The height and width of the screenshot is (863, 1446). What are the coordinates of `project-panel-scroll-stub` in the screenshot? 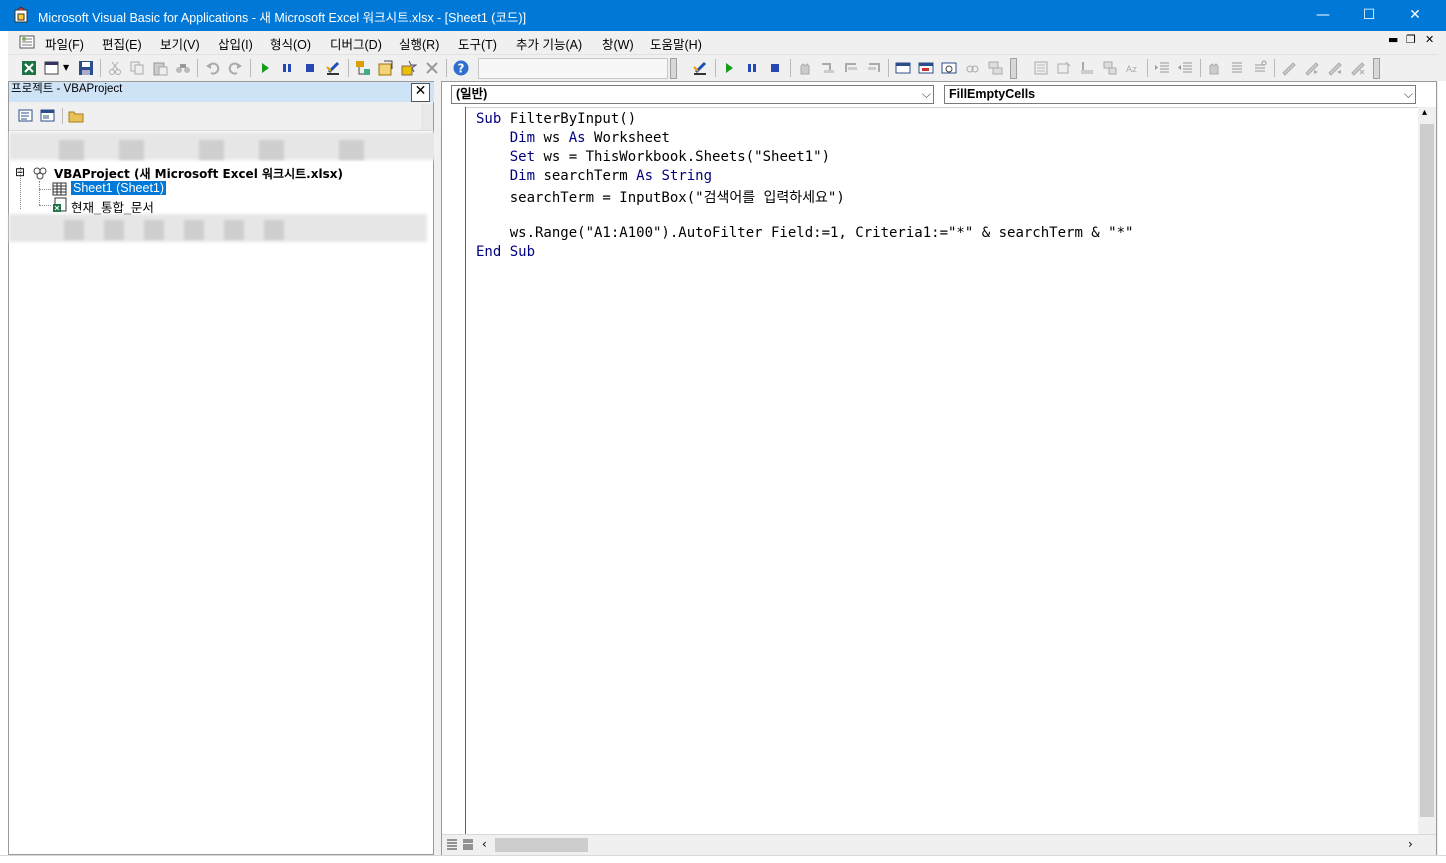 It's located at (427, 117).